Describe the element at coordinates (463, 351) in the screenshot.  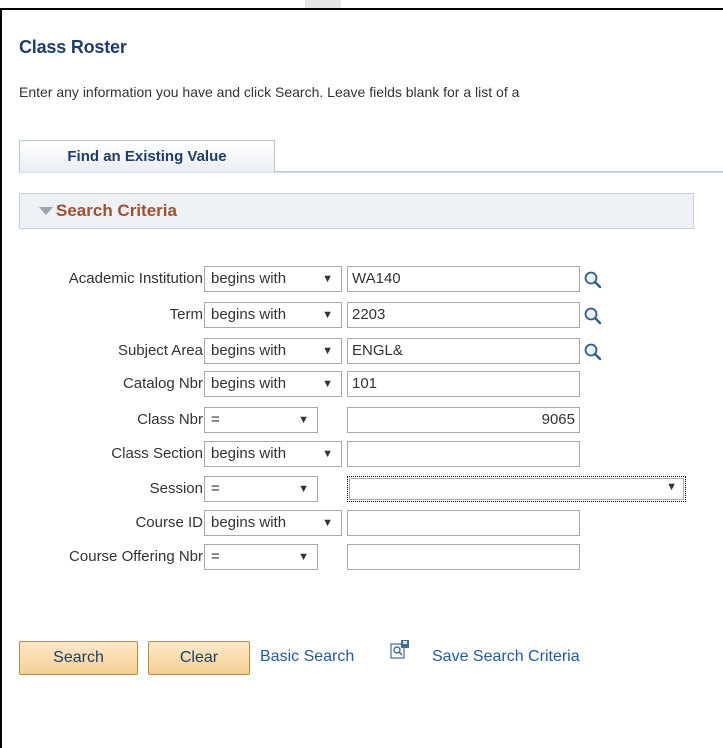
I see `value-input: ENGL&` at that location.